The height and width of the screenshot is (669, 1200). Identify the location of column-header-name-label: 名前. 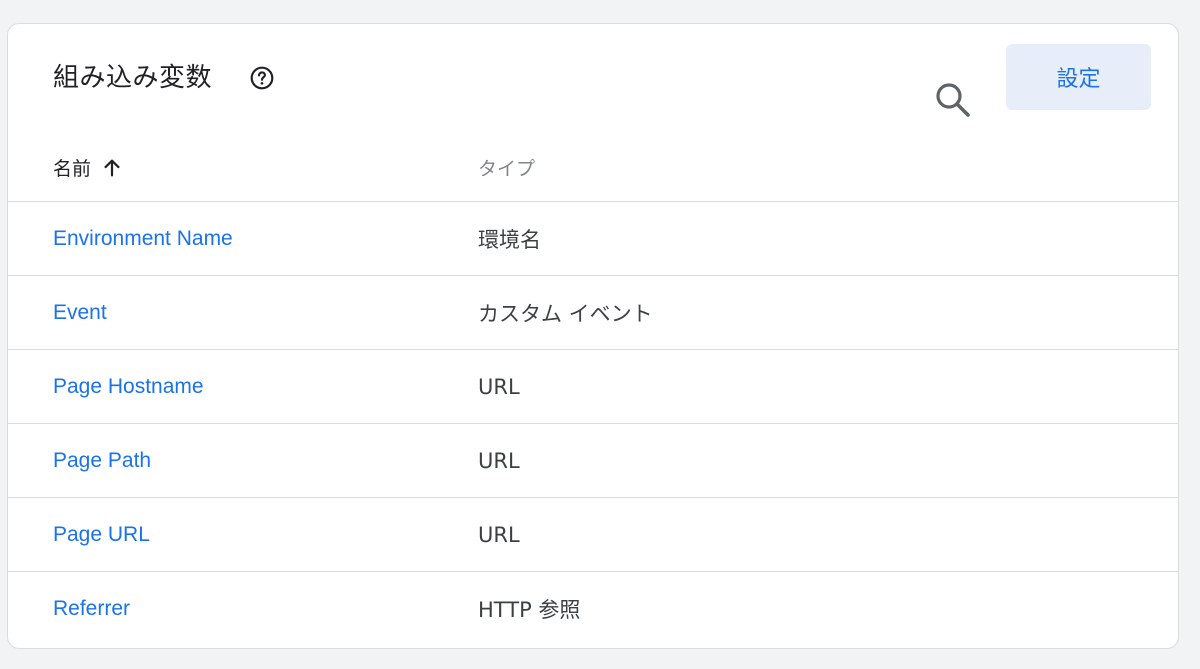
(72, 169).